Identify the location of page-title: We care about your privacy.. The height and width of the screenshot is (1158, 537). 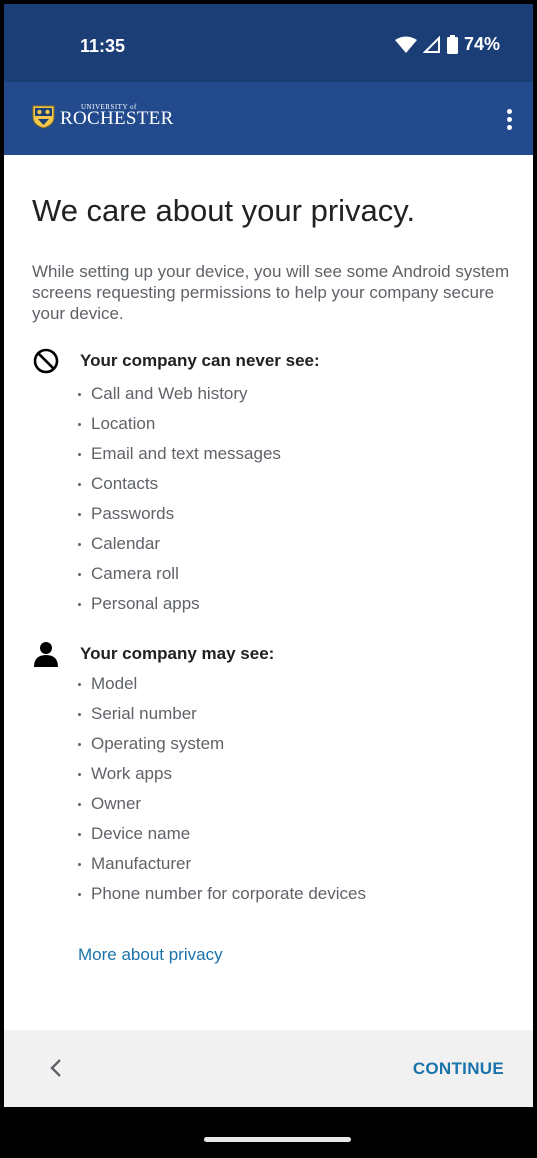
(224, 210).